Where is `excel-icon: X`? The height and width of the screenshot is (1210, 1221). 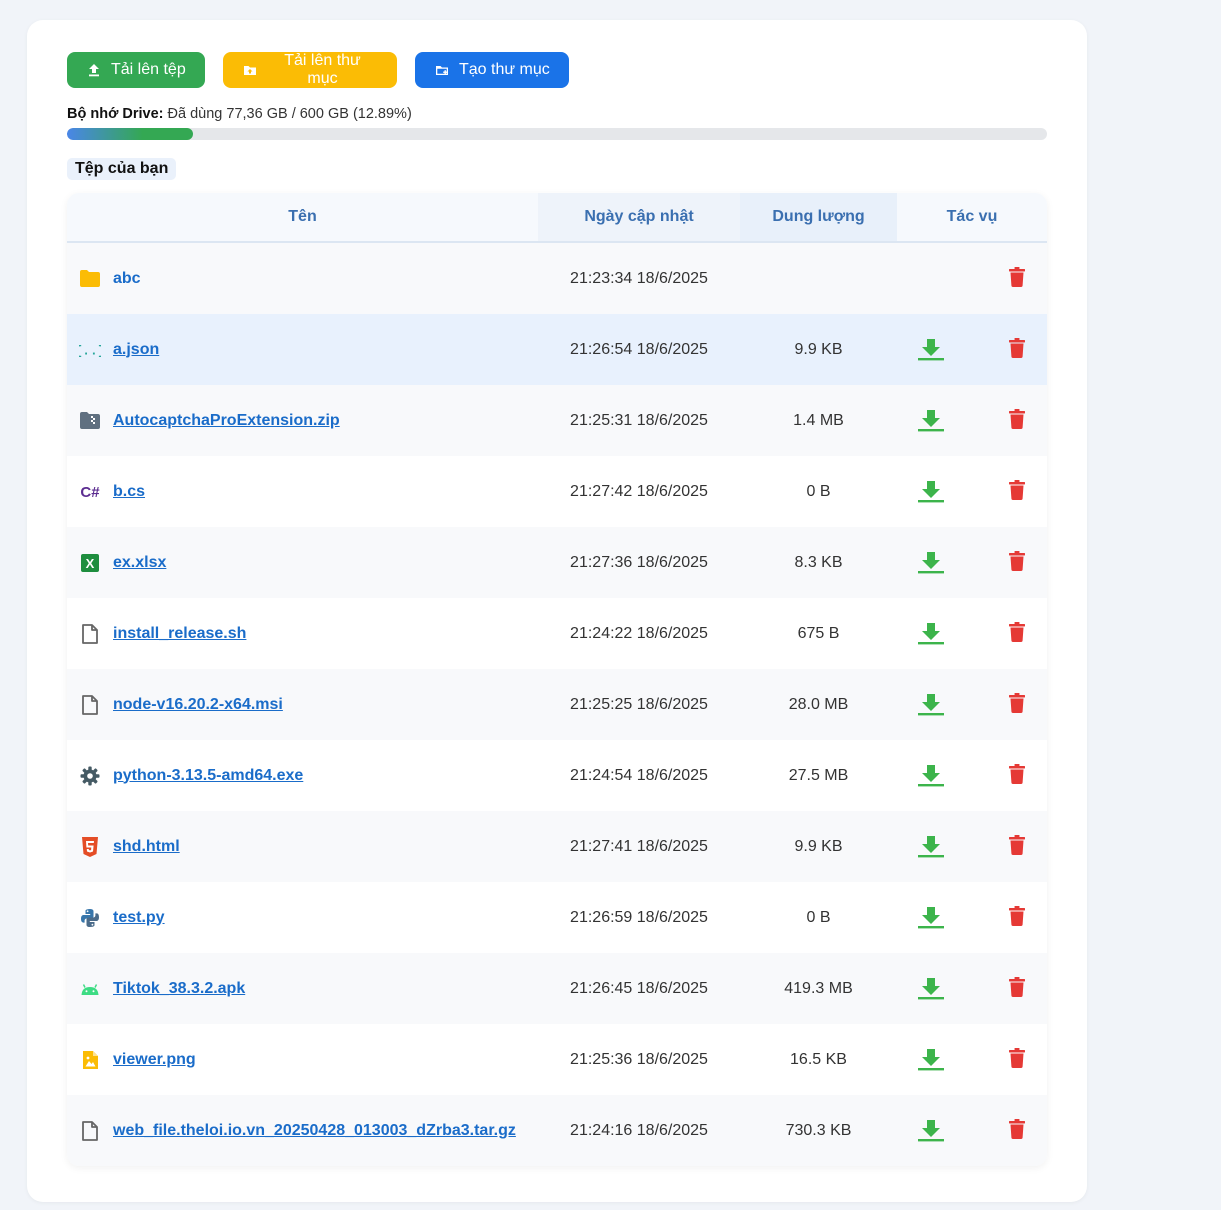 excel-icon: X is located at coordinates (90, 563).